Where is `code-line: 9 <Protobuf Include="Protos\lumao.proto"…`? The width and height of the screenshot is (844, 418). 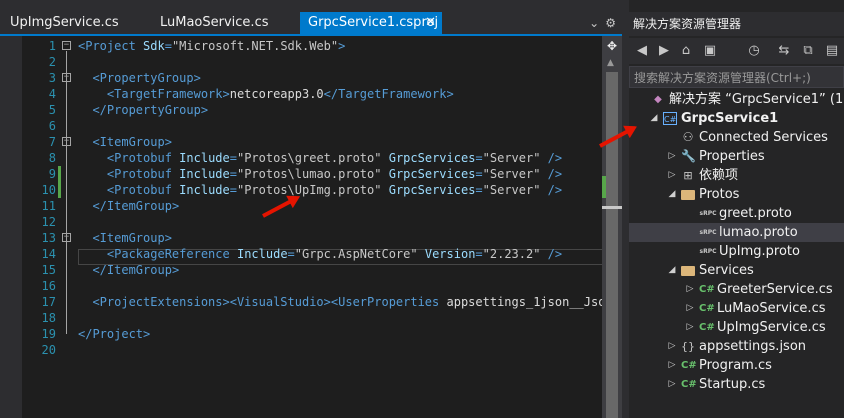
code-line: 9 <Protobuf Include="Protos\lumao.proto"… is located at coordinates (312, 174).